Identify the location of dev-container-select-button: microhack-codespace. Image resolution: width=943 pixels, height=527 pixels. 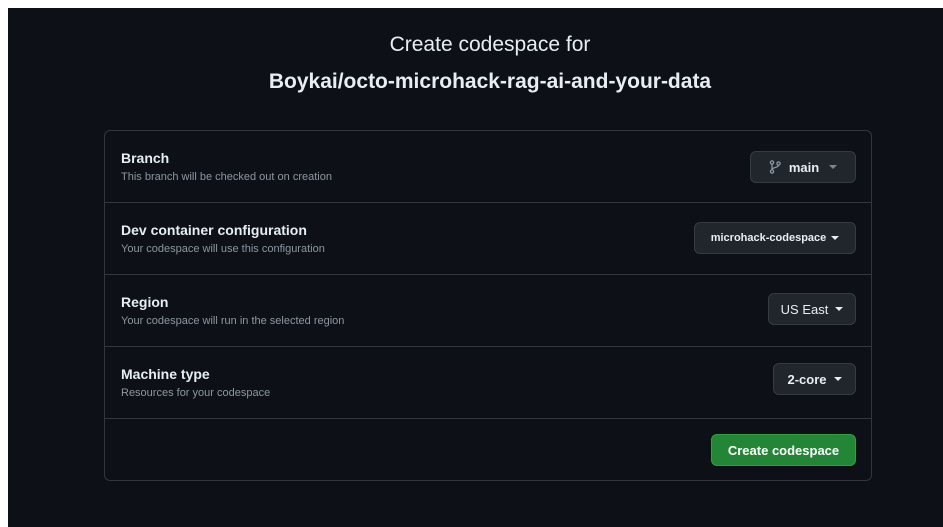
(775, 238).